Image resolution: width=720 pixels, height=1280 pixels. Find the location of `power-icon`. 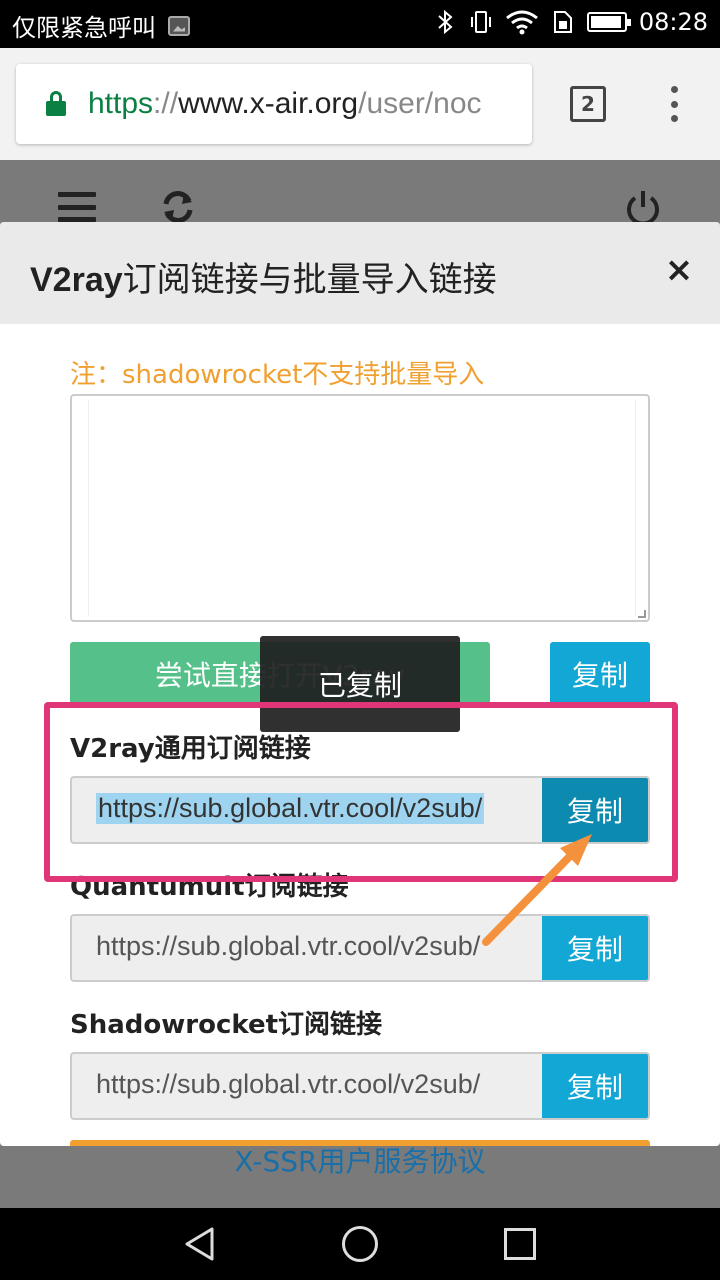

power-icon is located at coordinates (643, 207).